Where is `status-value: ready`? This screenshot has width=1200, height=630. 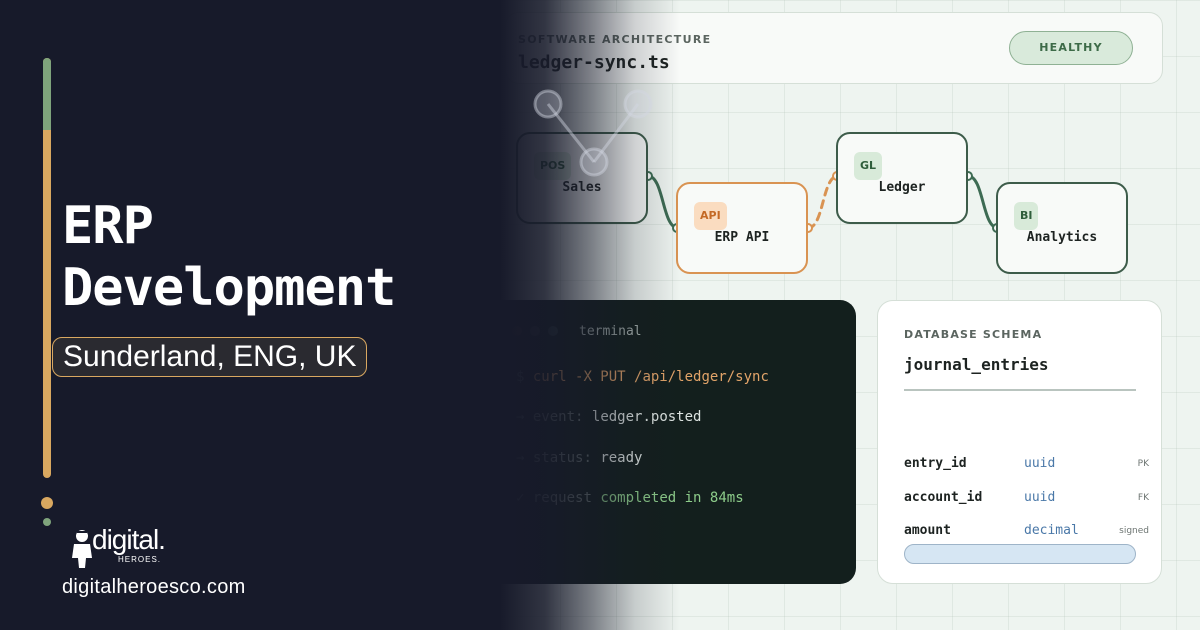
status-value: ready is located at coordinates (621, 458).